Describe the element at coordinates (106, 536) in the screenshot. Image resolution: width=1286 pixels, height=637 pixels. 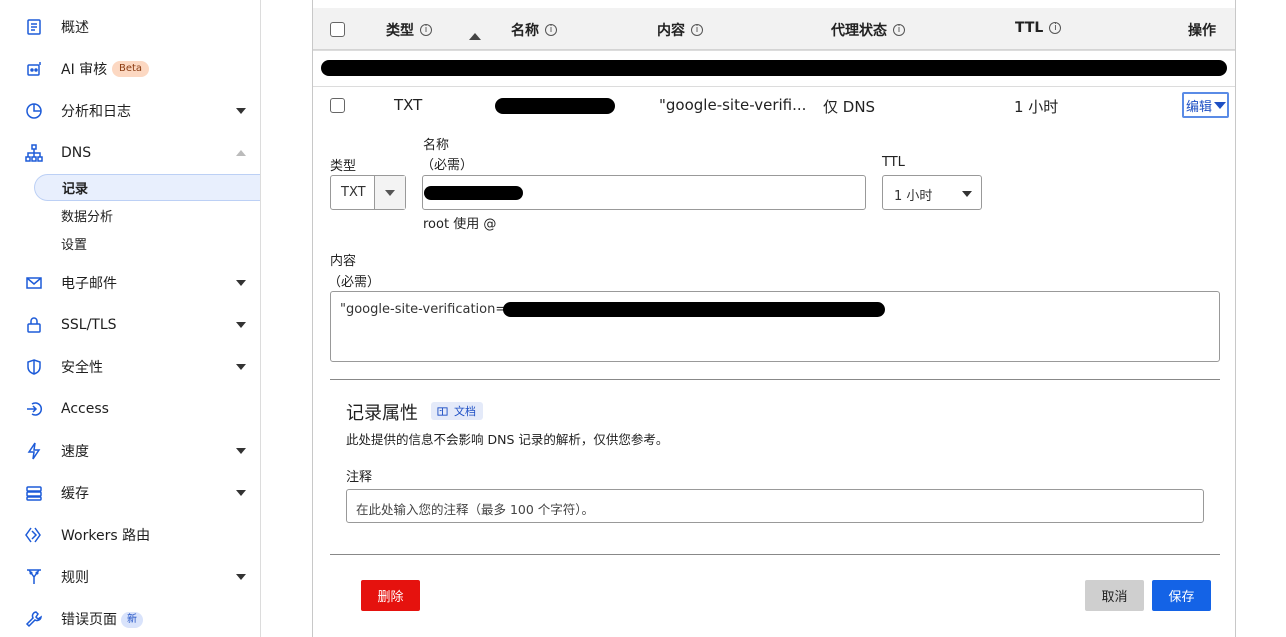
I see `sidebar-item-label: Workers 路由` at that location.